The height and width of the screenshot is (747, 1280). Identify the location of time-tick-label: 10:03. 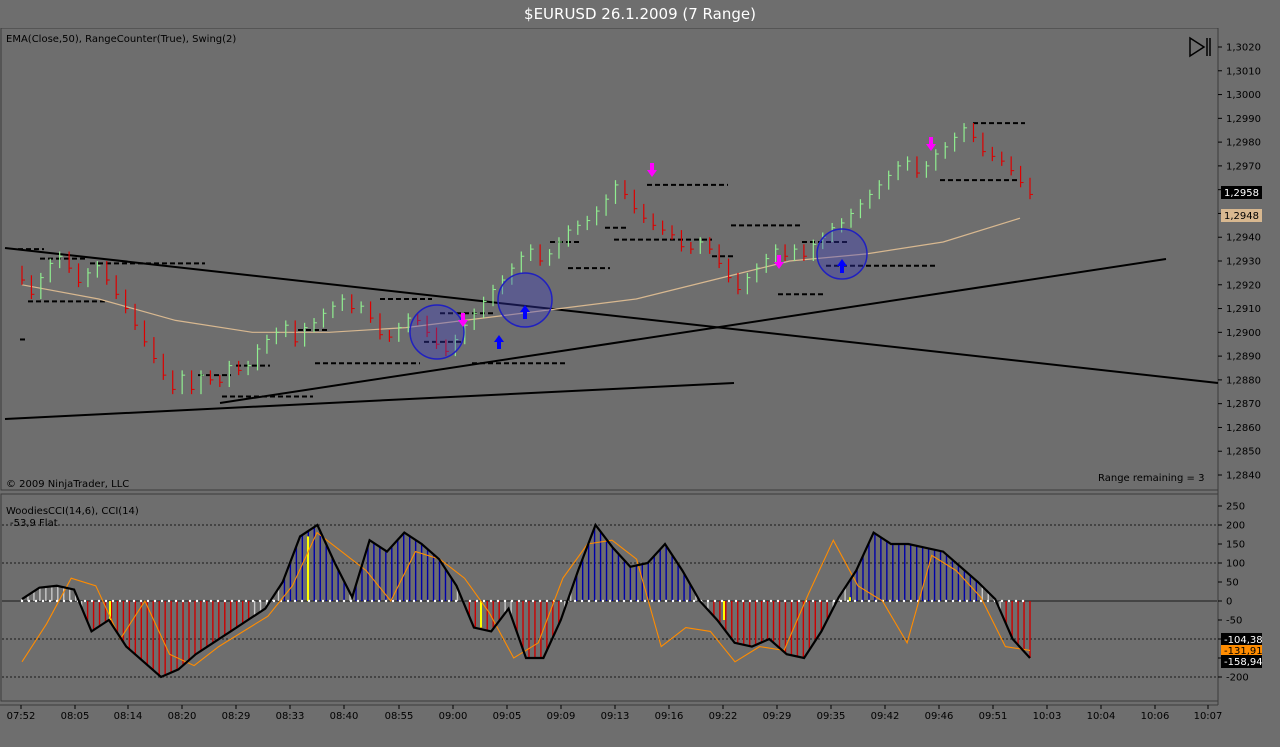
(1047, 716).